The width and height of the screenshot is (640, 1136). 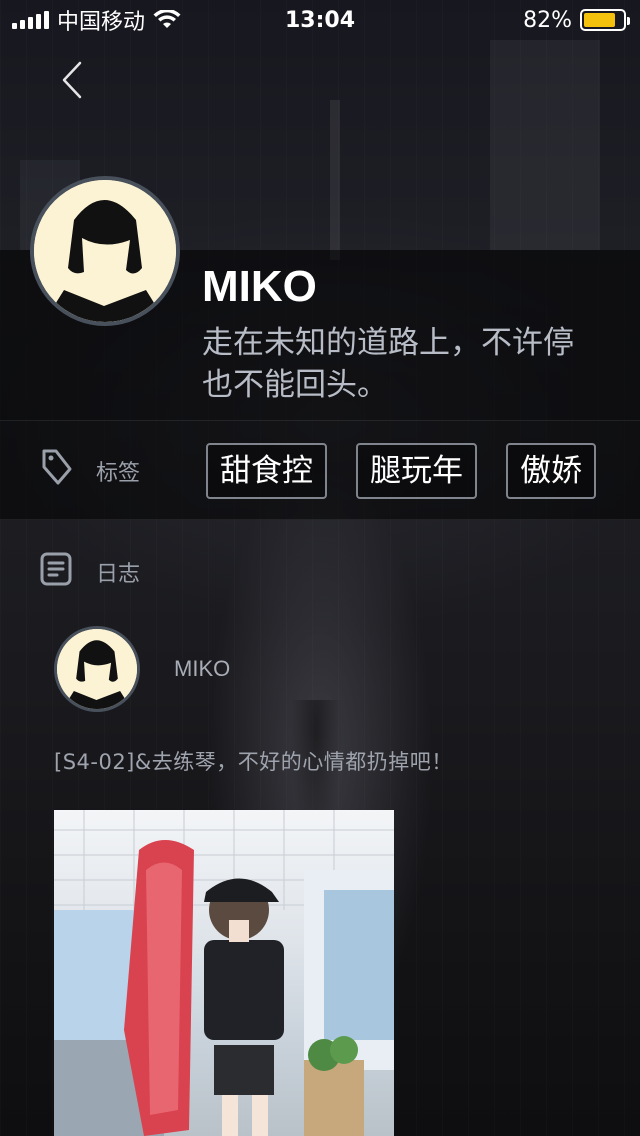 I want to click on status-bar: 中国移动 13:04 82%, so click(x=320, y=20).